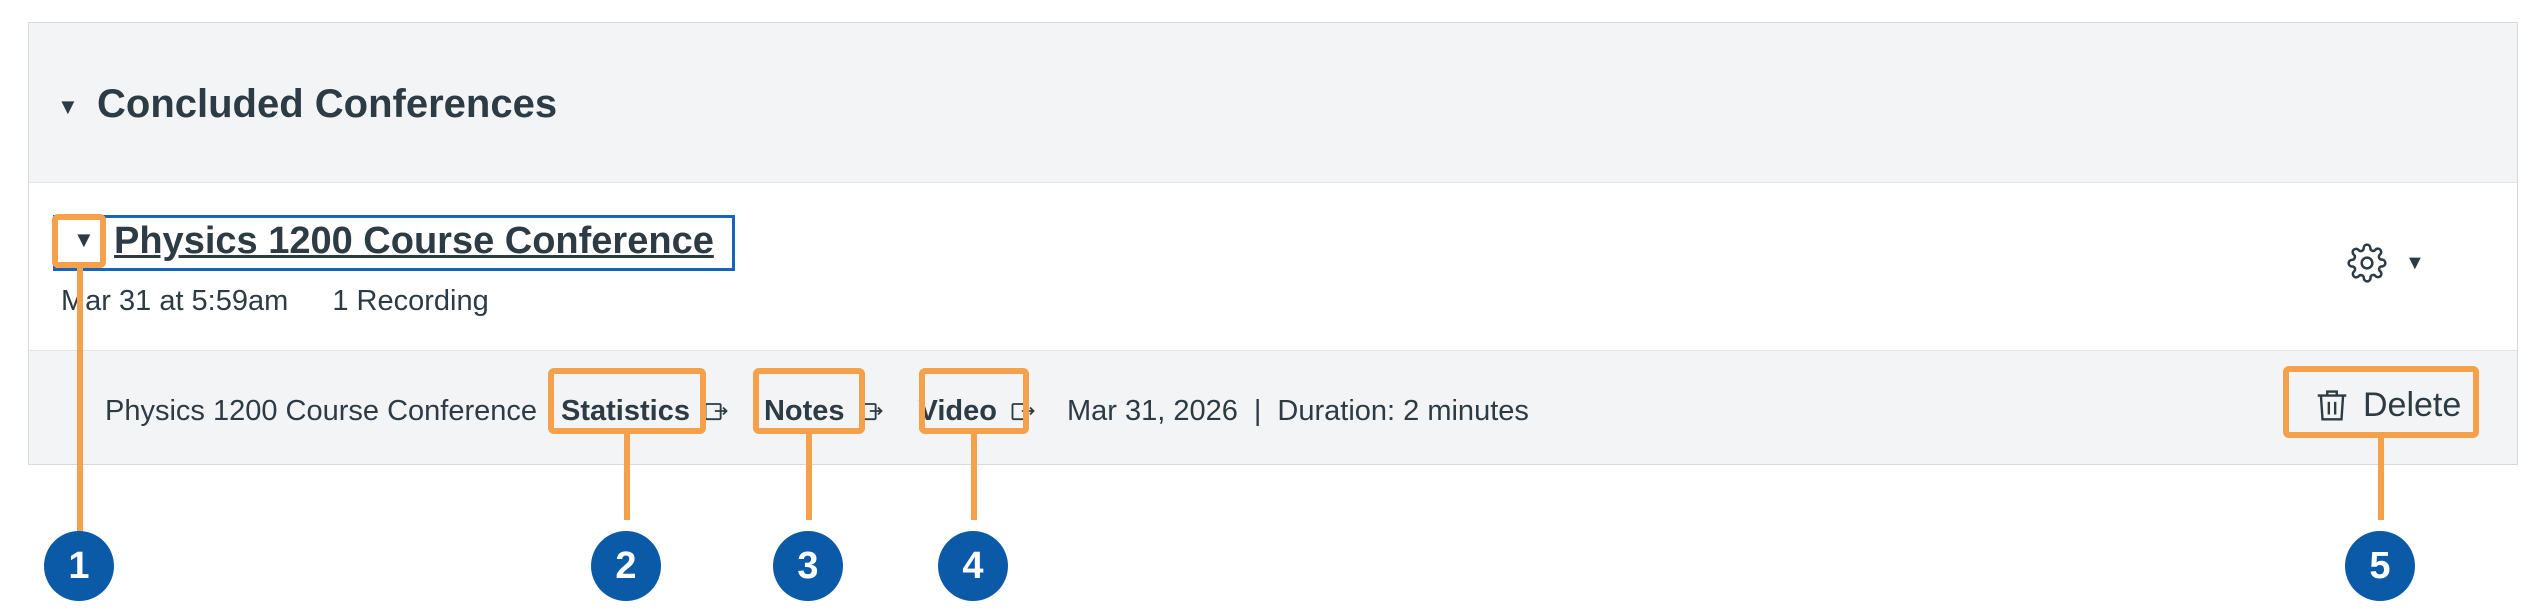 This screenshot has height=613, width=2548. I want to click on conference-date: Mar 31 at 5:59am, so click(175, 301).